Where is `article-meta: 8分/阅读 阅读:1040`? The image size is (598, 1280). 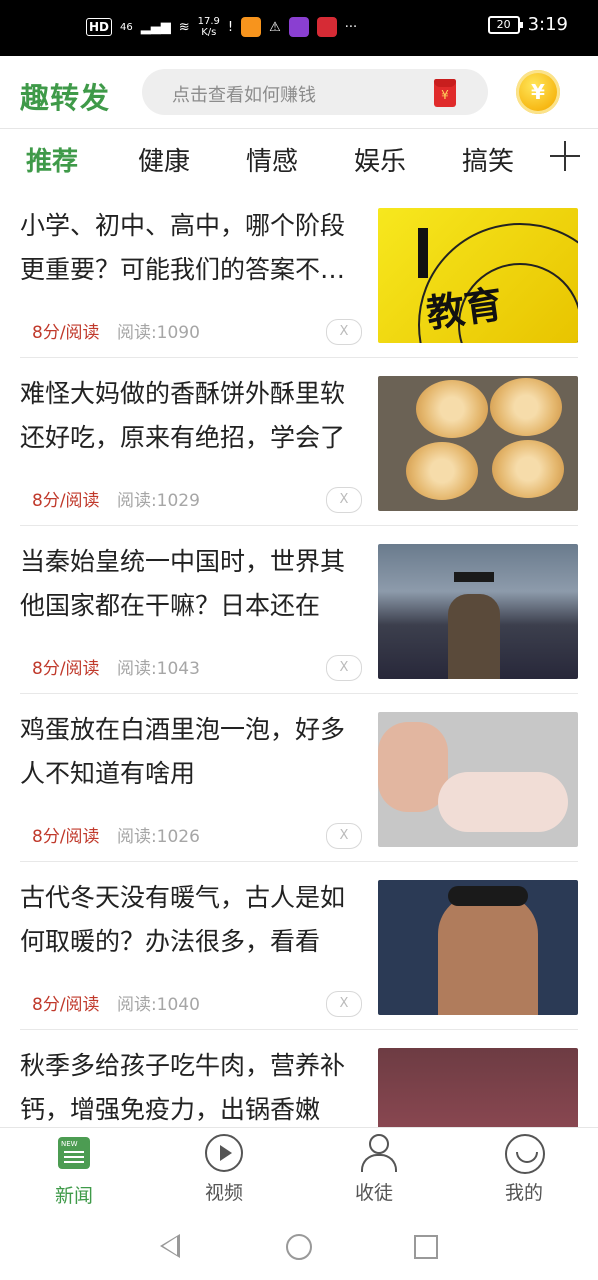 article-meta: 8分/阅读 阅读:1040 is located at coordinates (116, 1002).